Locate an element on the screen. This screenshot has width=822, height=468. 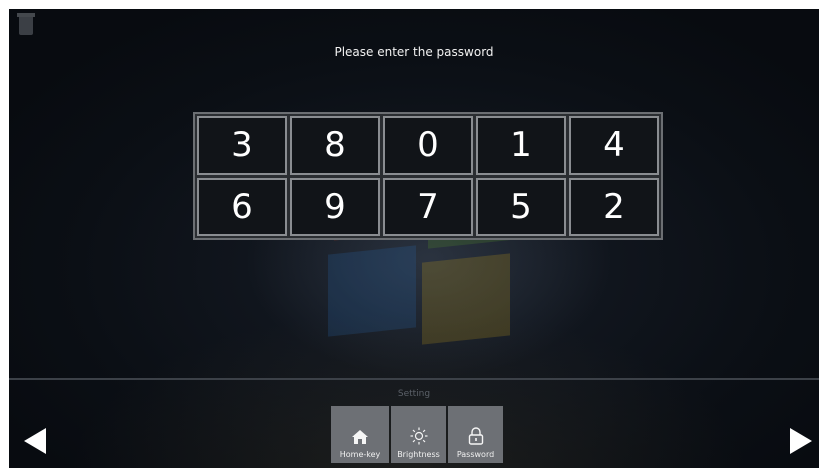
brightness-icon is located at coordinates (418, 436).